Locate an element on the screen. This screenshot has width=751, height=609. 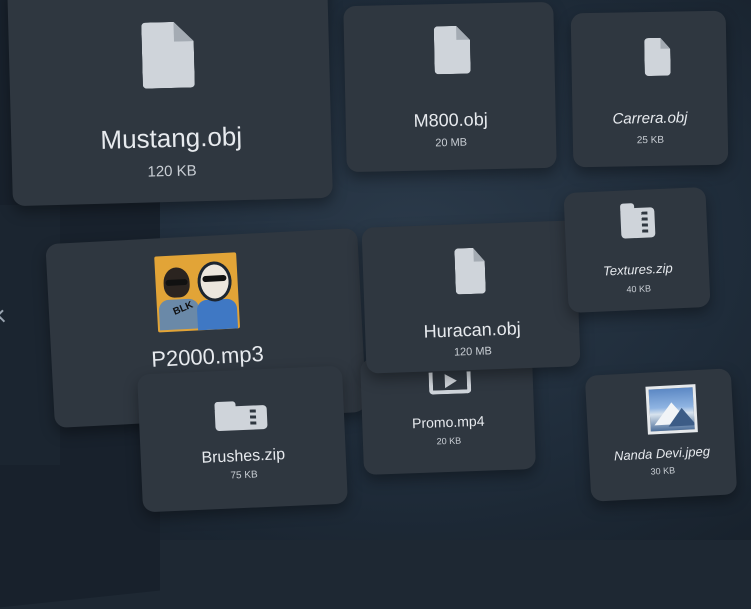
file-tile-nanda-devi: Nanda Devi.jpeg 30 KB is located at coordinates (661, 435).